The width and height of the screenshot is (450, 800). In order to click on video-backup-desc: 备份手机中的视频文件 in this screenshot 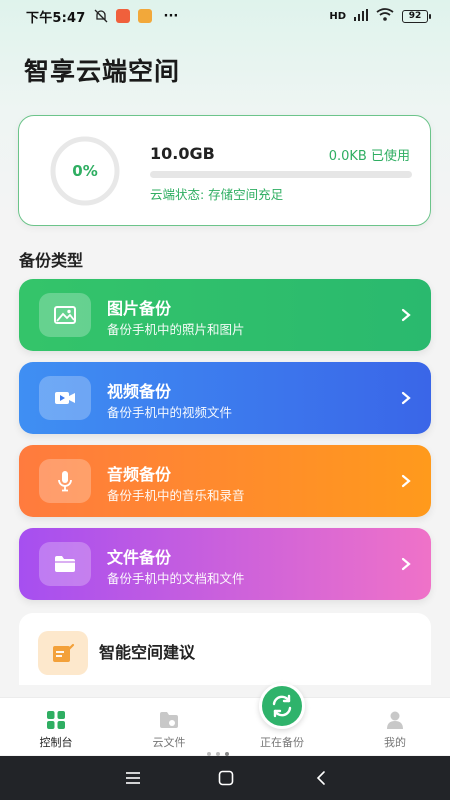, I will do `click(170, 412)`.